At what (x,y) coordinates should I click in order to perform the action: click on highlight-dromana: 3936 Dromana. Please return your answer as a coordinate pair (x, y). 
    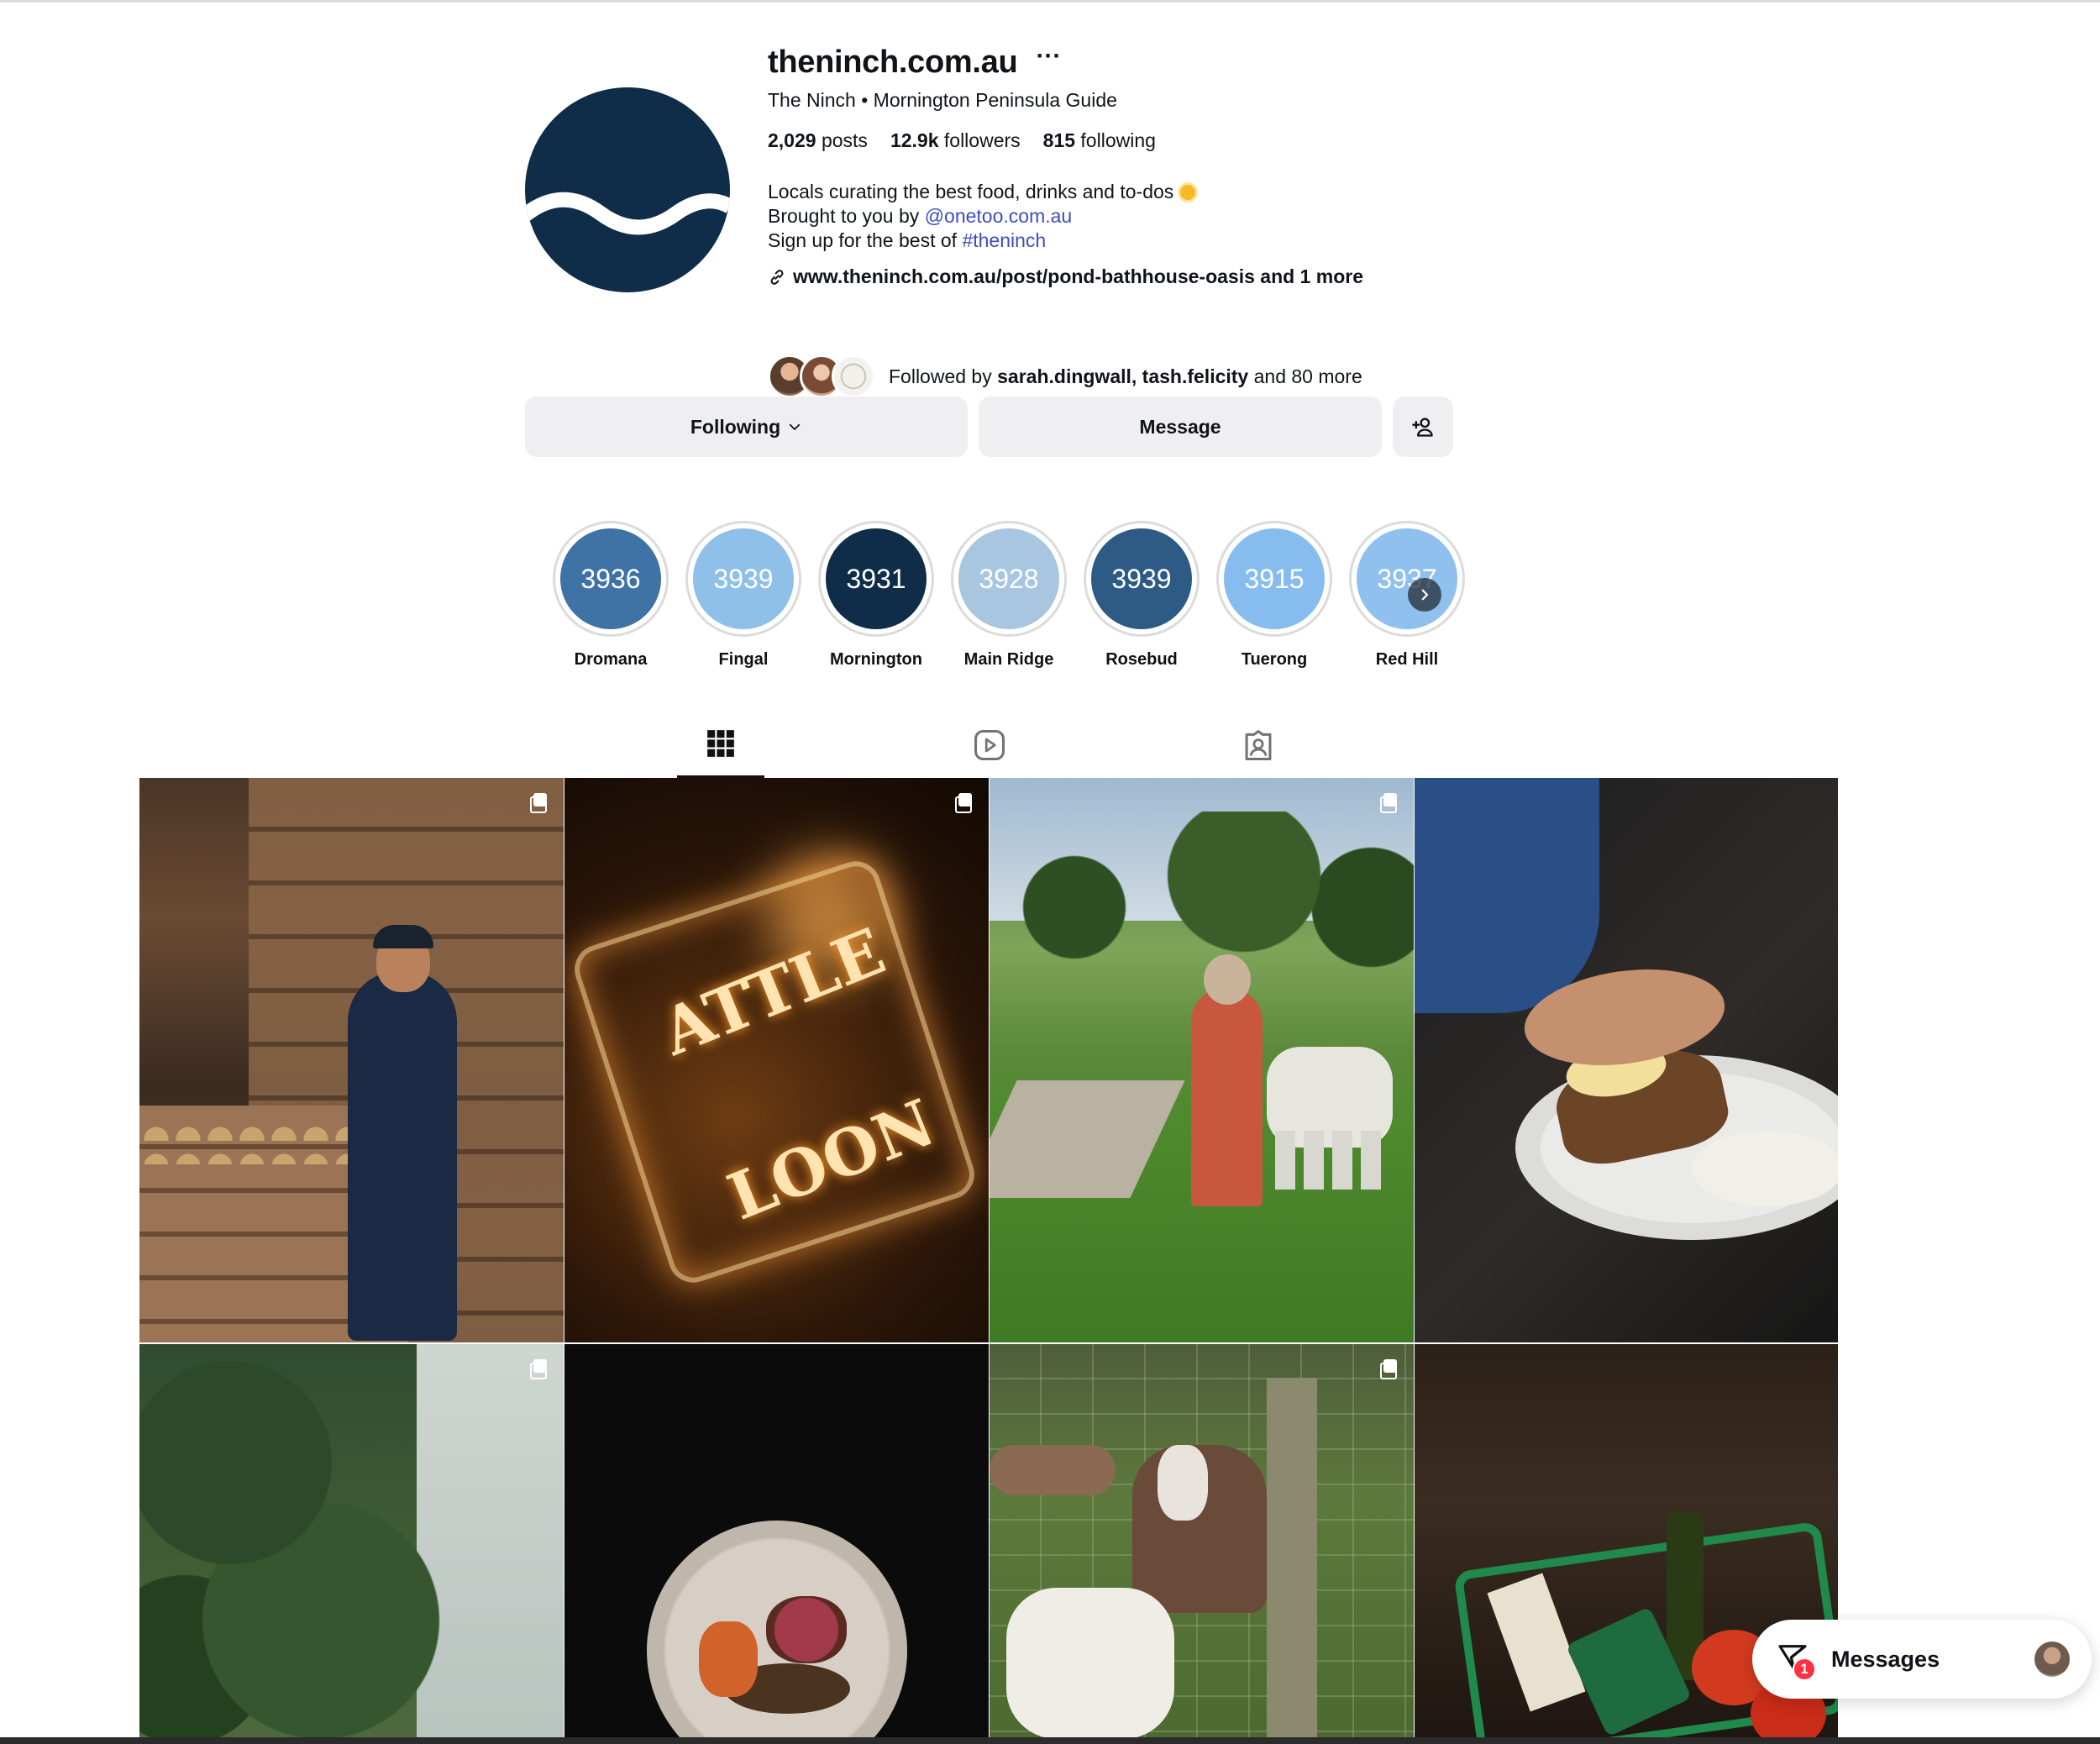
    Looking at the image, I should click on (610, 595).